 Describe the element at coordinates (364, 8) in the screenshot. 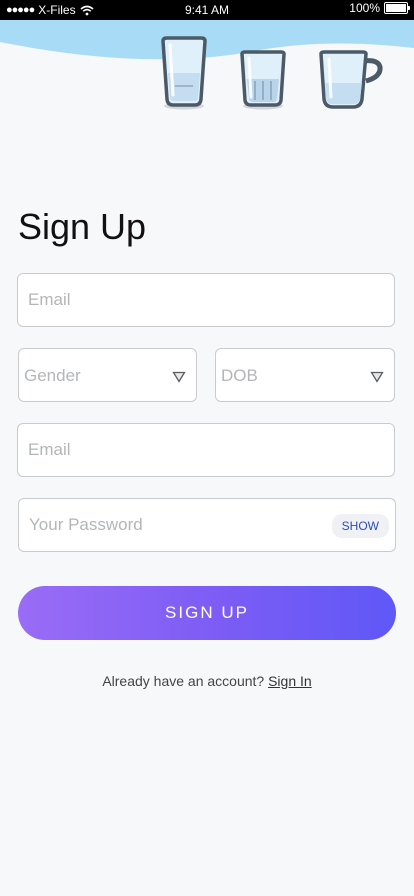

I see `battery-percent: 100%` at that location.